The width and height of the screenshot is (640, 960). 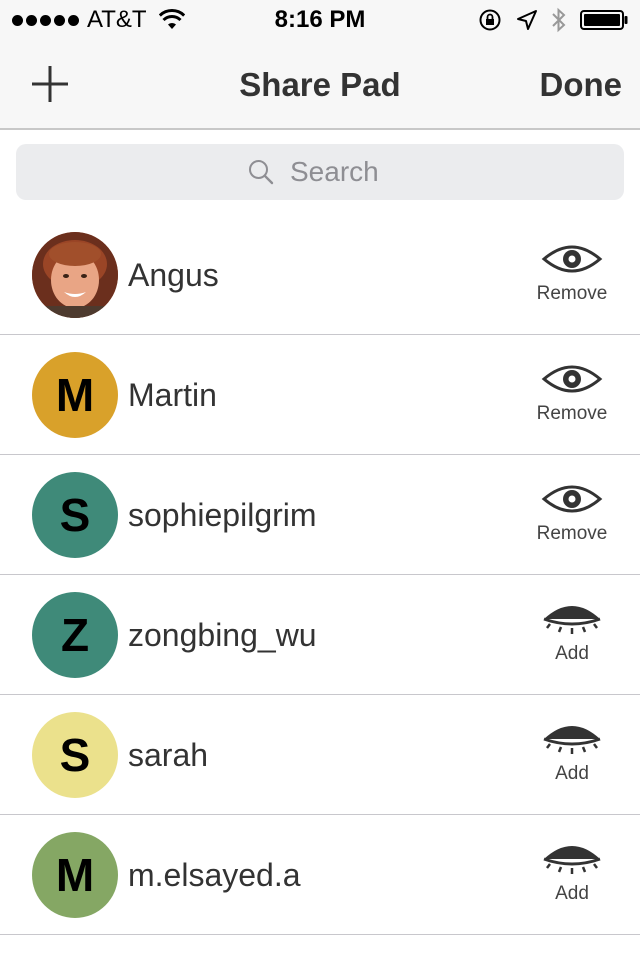 I want to click on search-bar, so click(x=320, y=172).